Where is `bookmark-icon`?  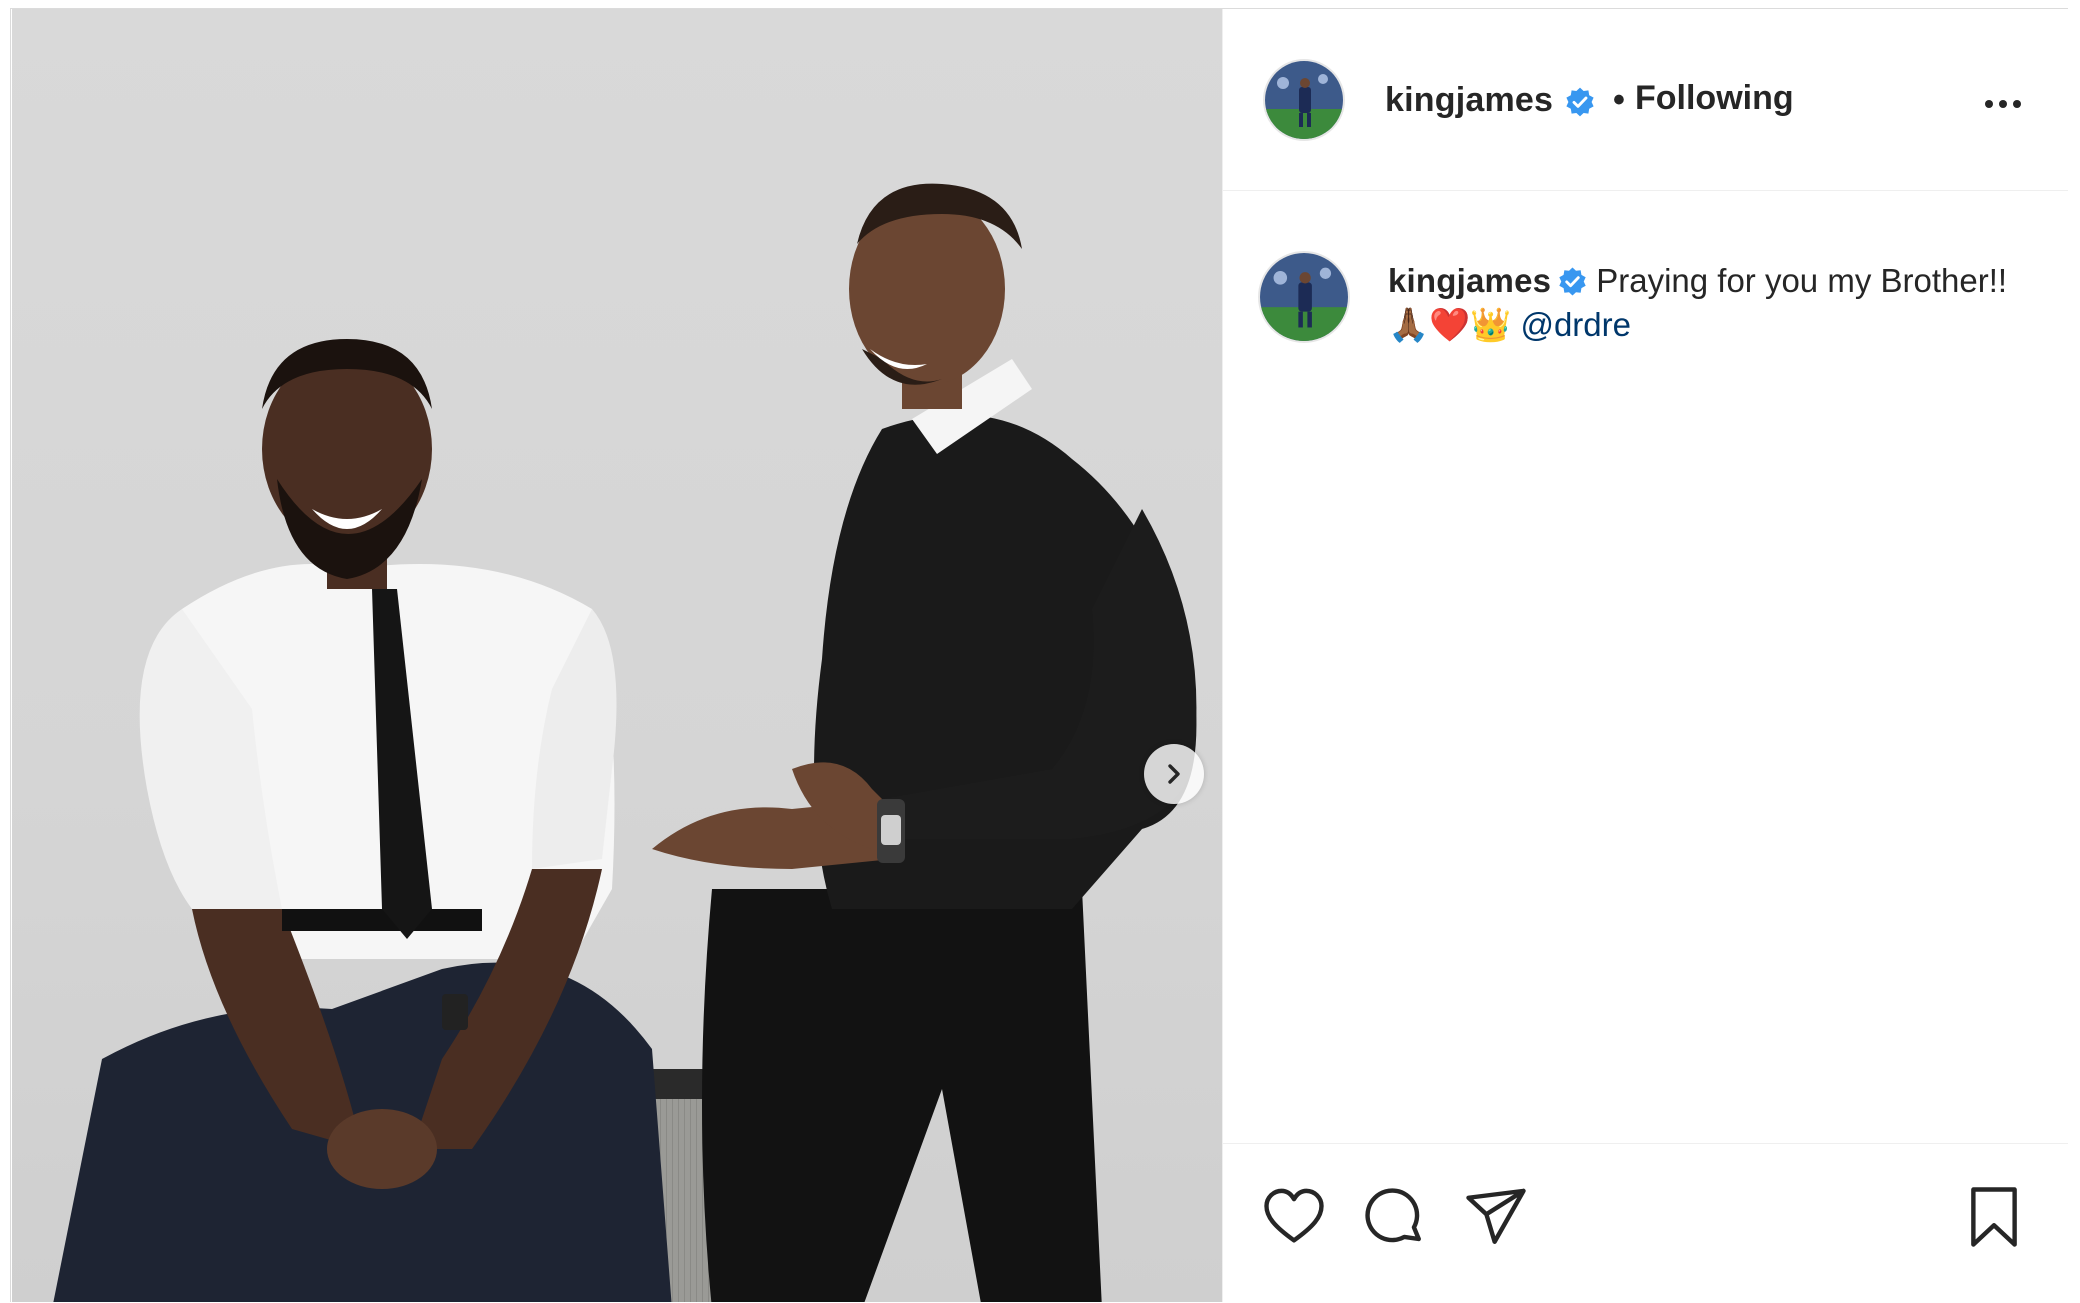
bookmark-icon is located at coordinates (1994, 1217).